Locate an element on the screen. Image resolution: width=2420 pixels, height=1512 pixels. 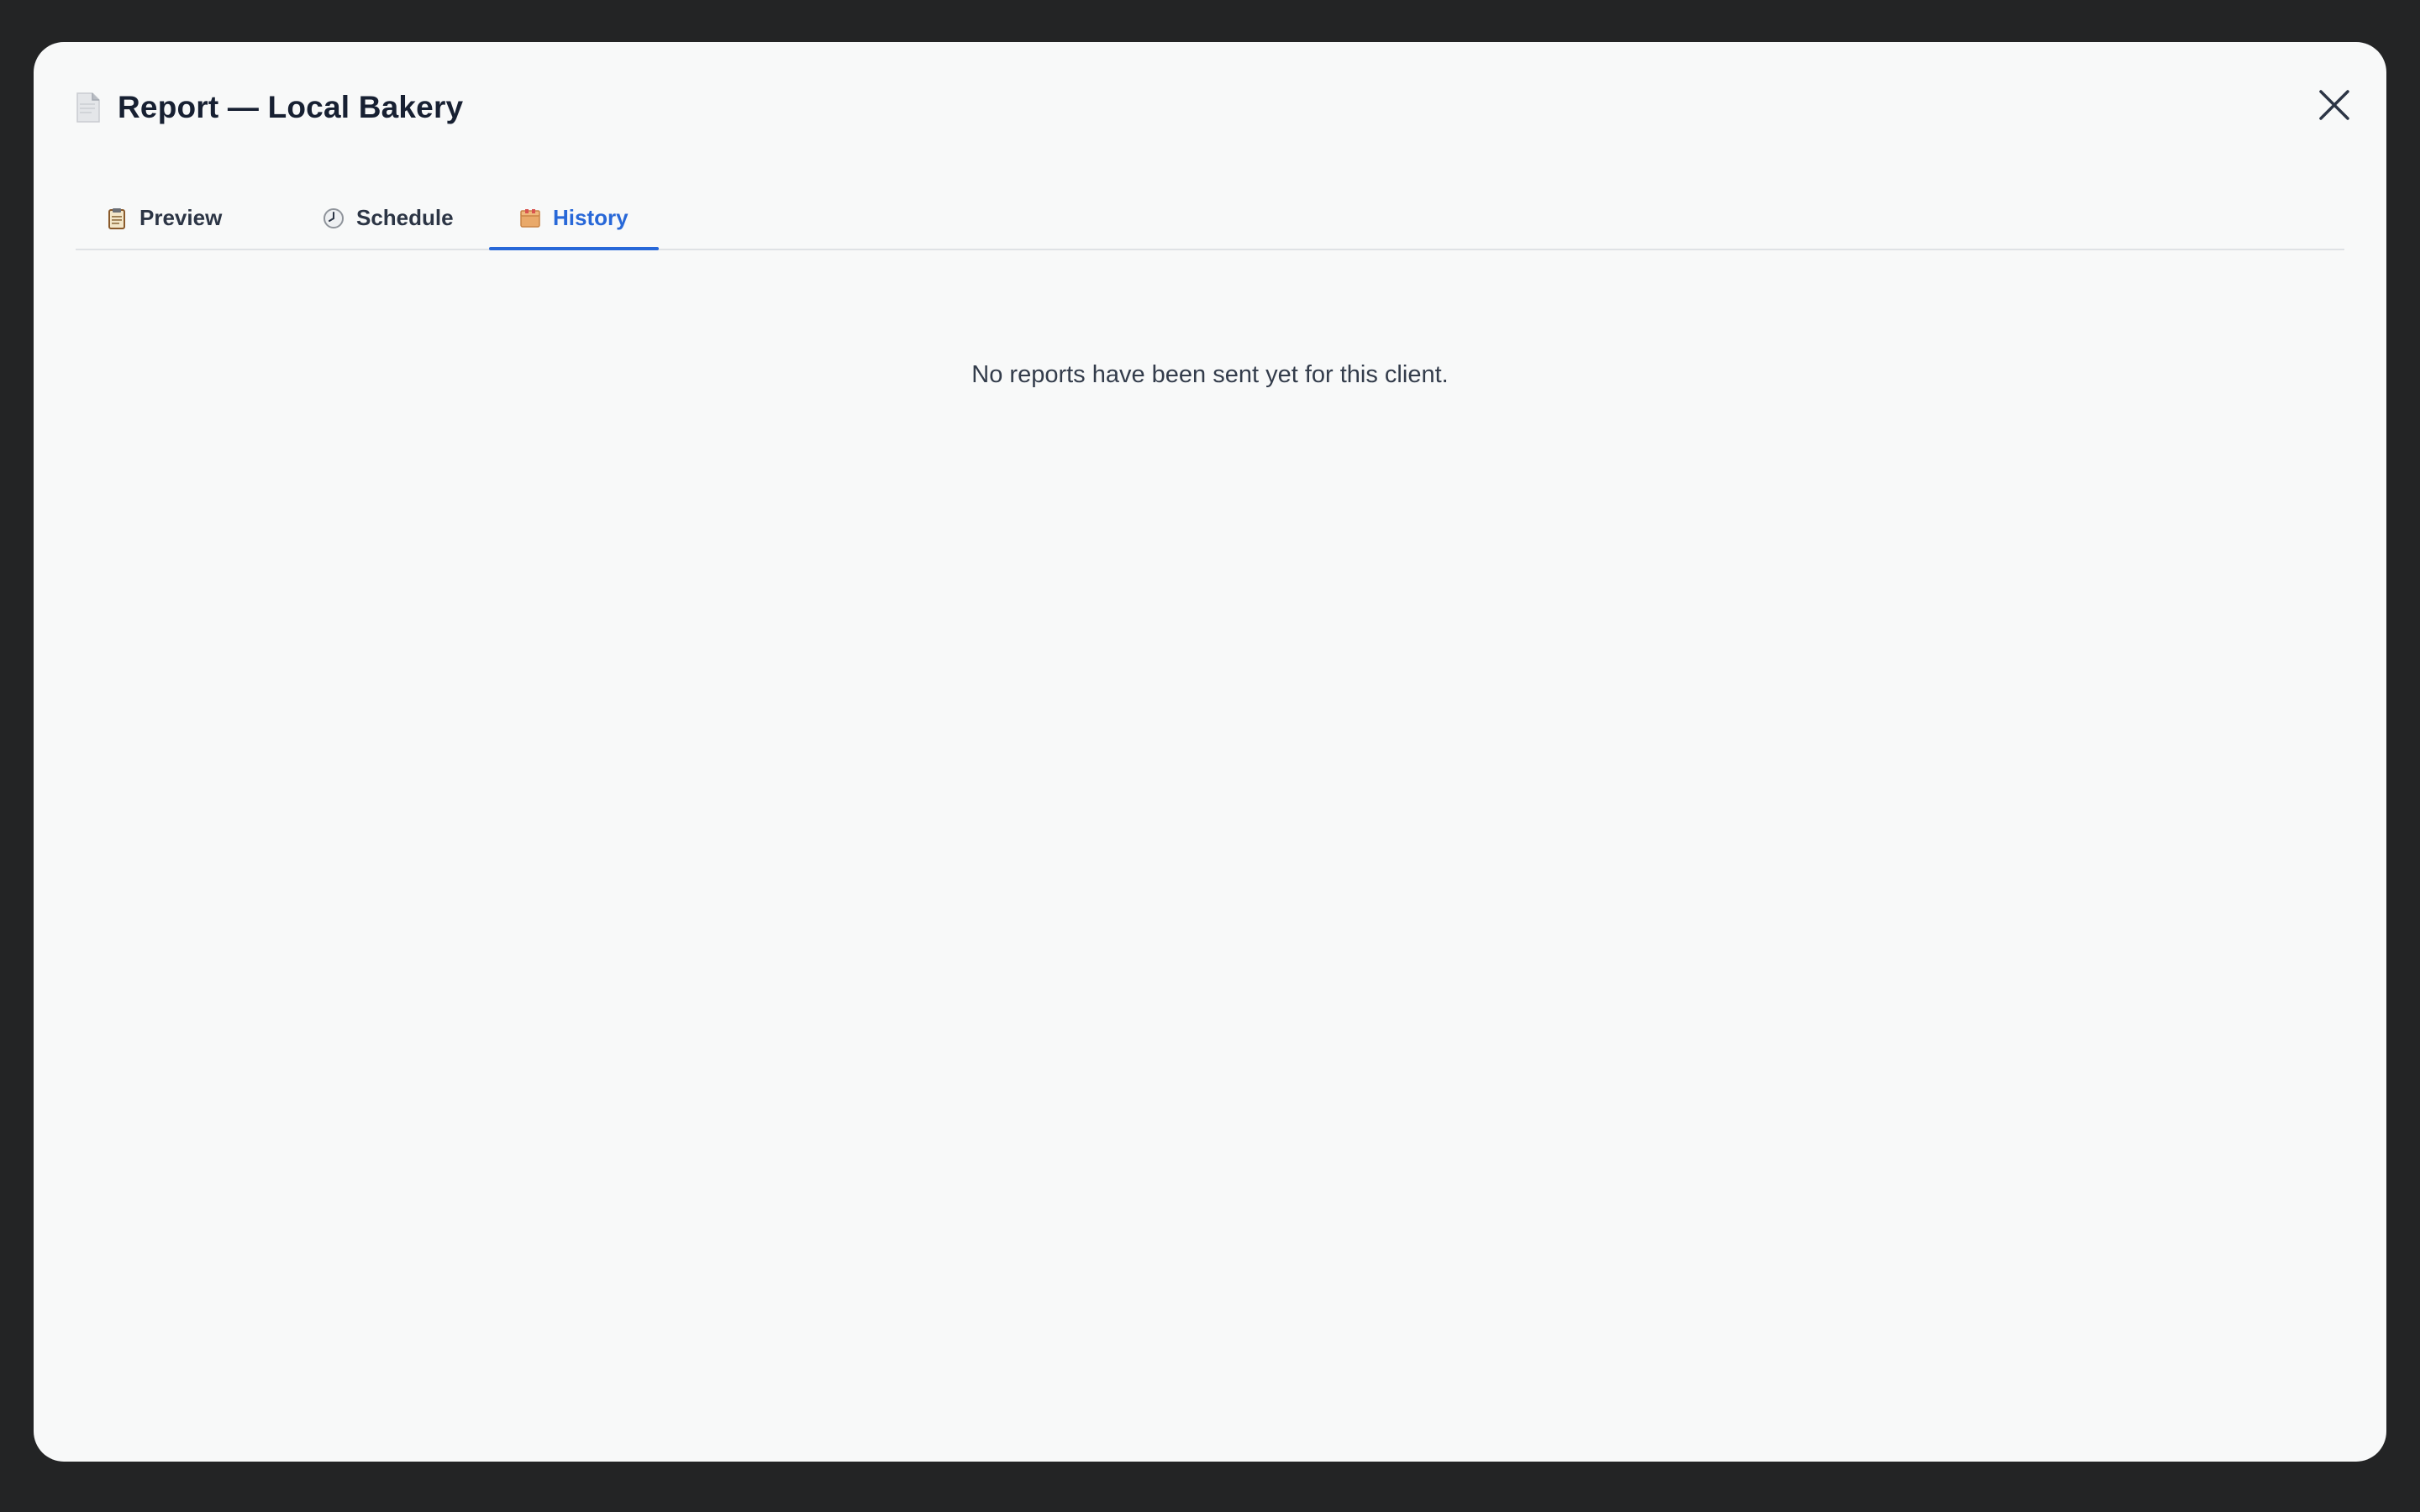
clock-icon is located at coordinates (334, 218).